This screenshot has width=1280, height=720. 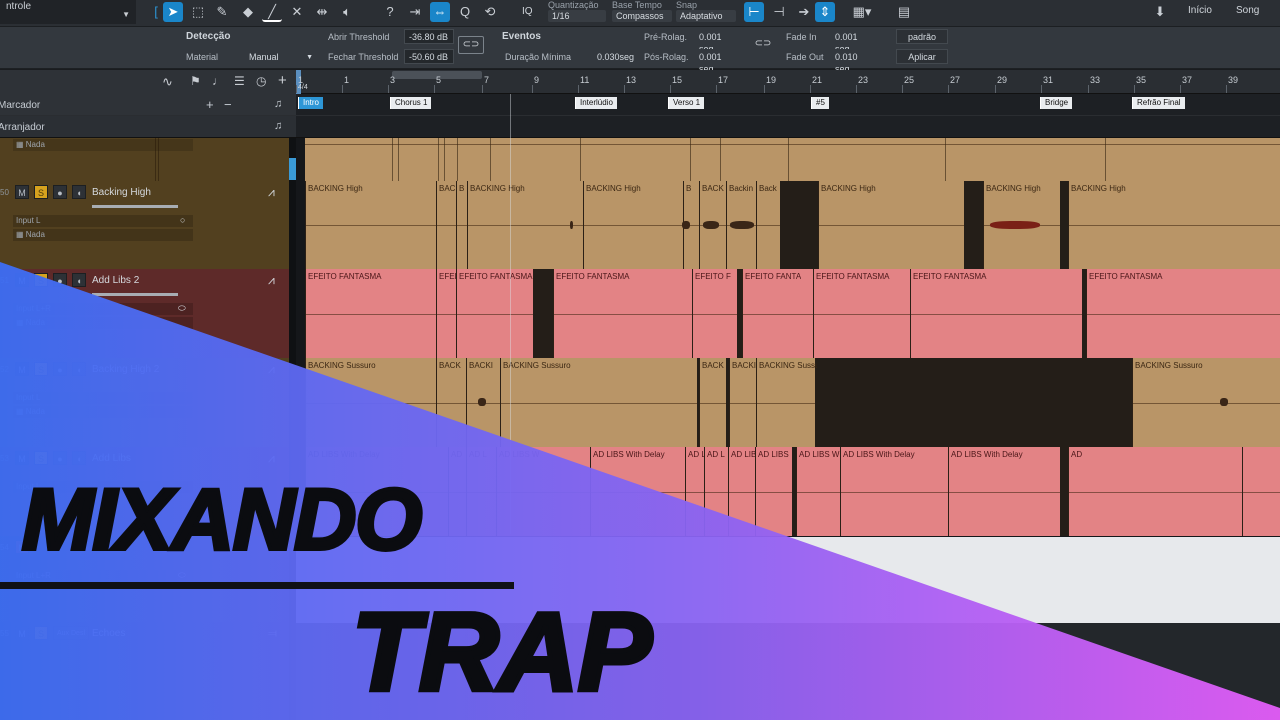 What do you see at coordinates (429, 56) in the screenshot?
I see `close-threshold-field: -50.60 dB` at bounding box center [429, 56].